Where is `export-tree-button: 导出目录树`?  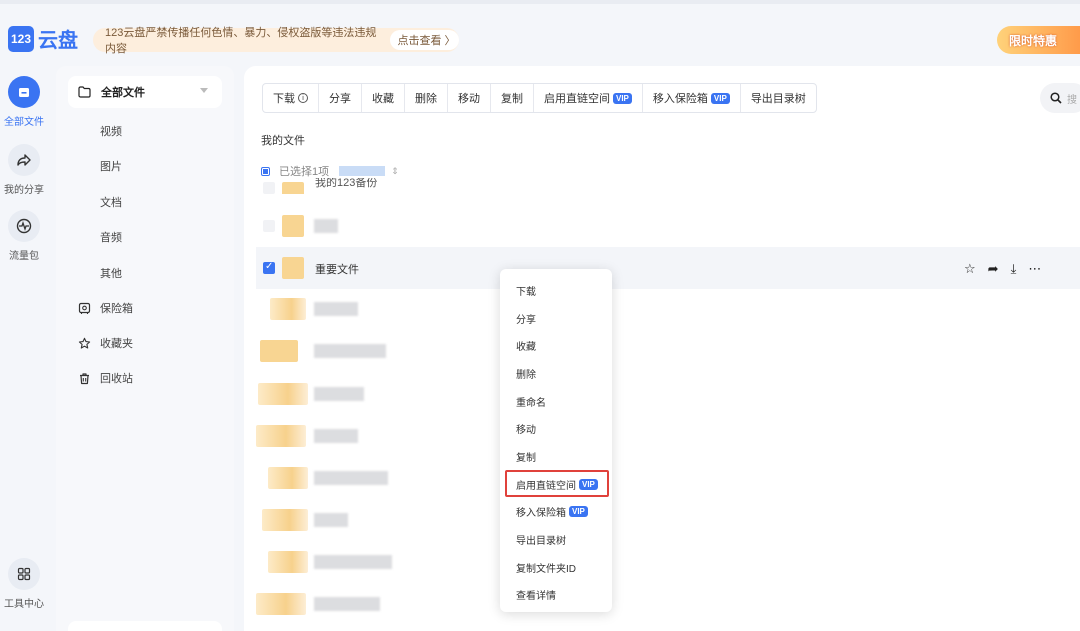 export-tree-button: 导出目录树 is located at coordinates (778, 98).